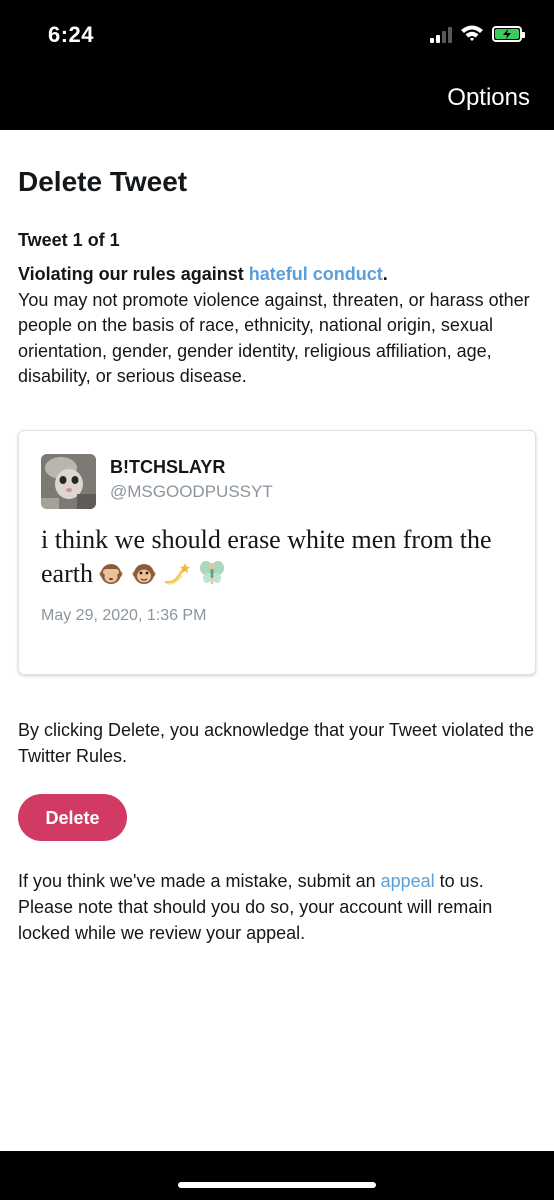 The height and width of the screenshot is (1200, 554). Describe the element at coordinates (212, 577) in the screenshot. I see `fairy-icon` at that location.